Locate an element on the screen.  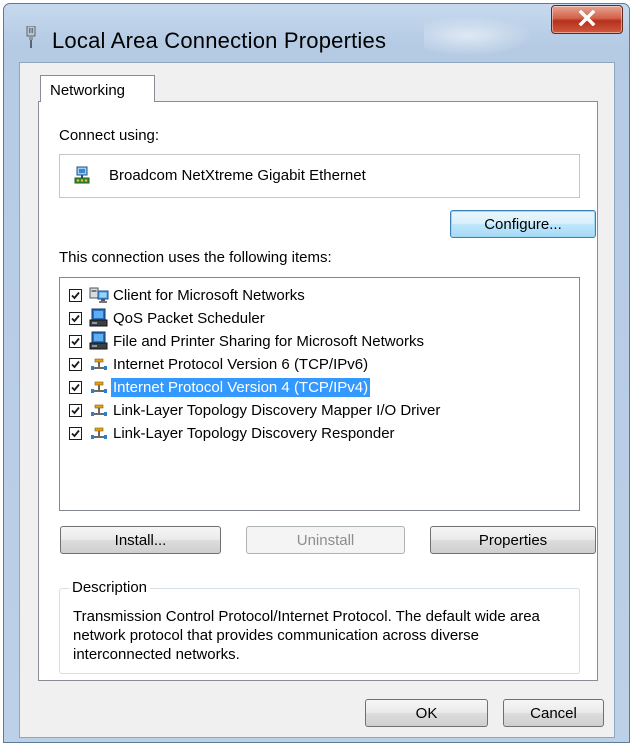
list-item: Client for Microsoft Networks is located at coordinates (188, 295).